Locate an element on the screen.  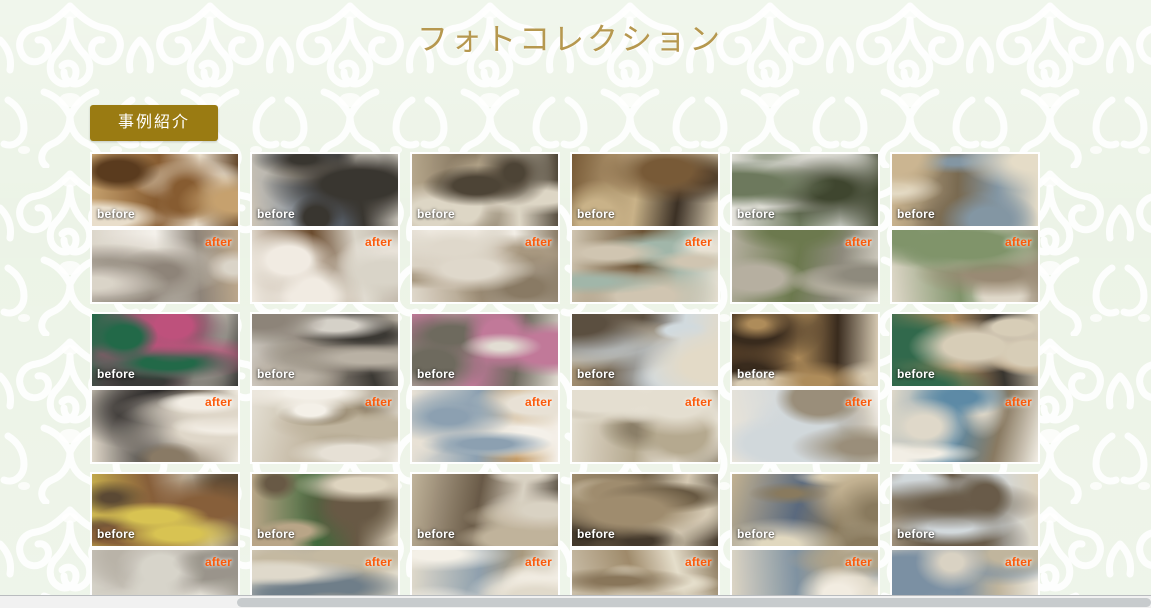
scrollbar-thumb is located at coordinates (694, 602).